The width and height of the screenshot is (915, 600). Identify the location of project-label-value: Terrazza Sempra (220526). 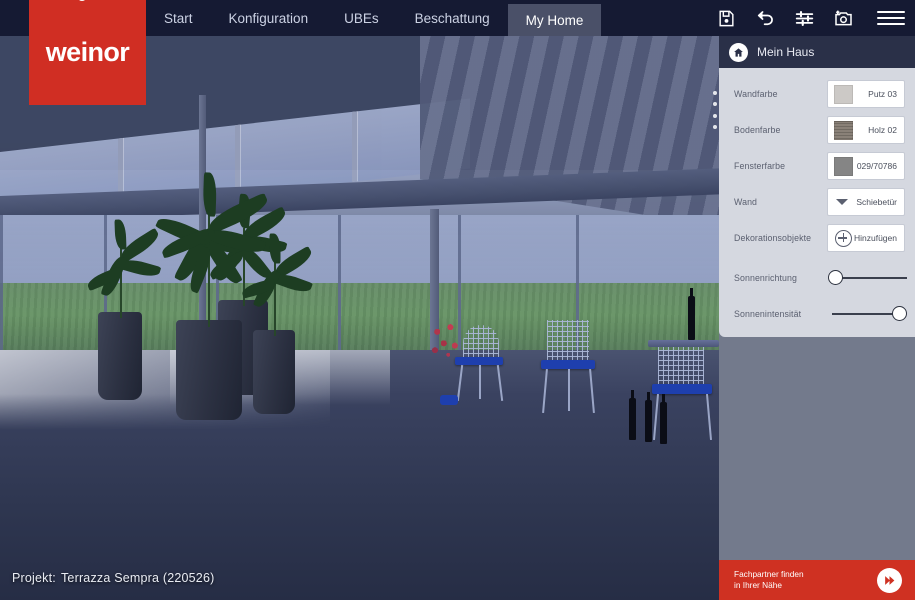
(137, 578).